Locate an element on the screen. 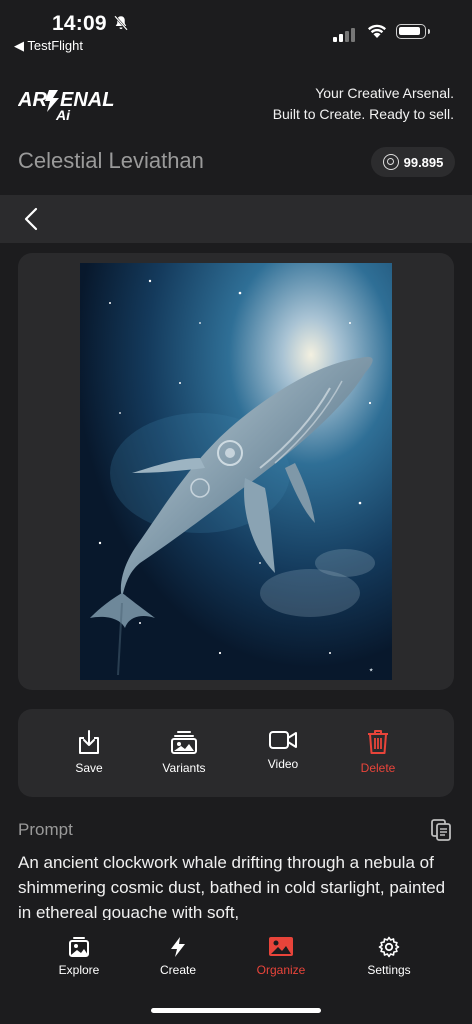  variants-button: Variants is located at coordinates (184, 753).